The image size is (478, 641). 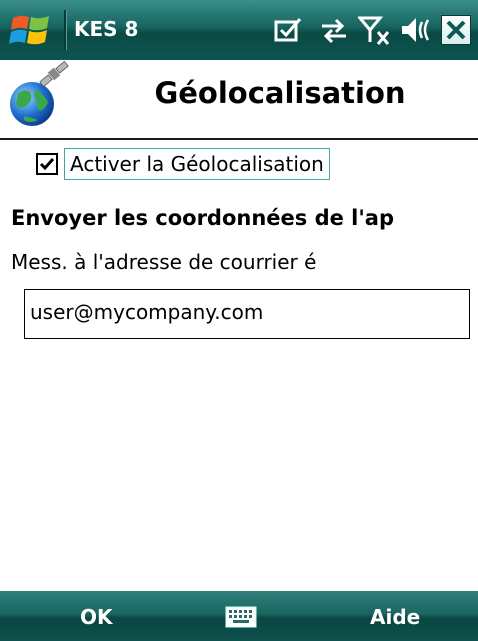 I want to click on no-signal-icon, so click(x=374, y=30).